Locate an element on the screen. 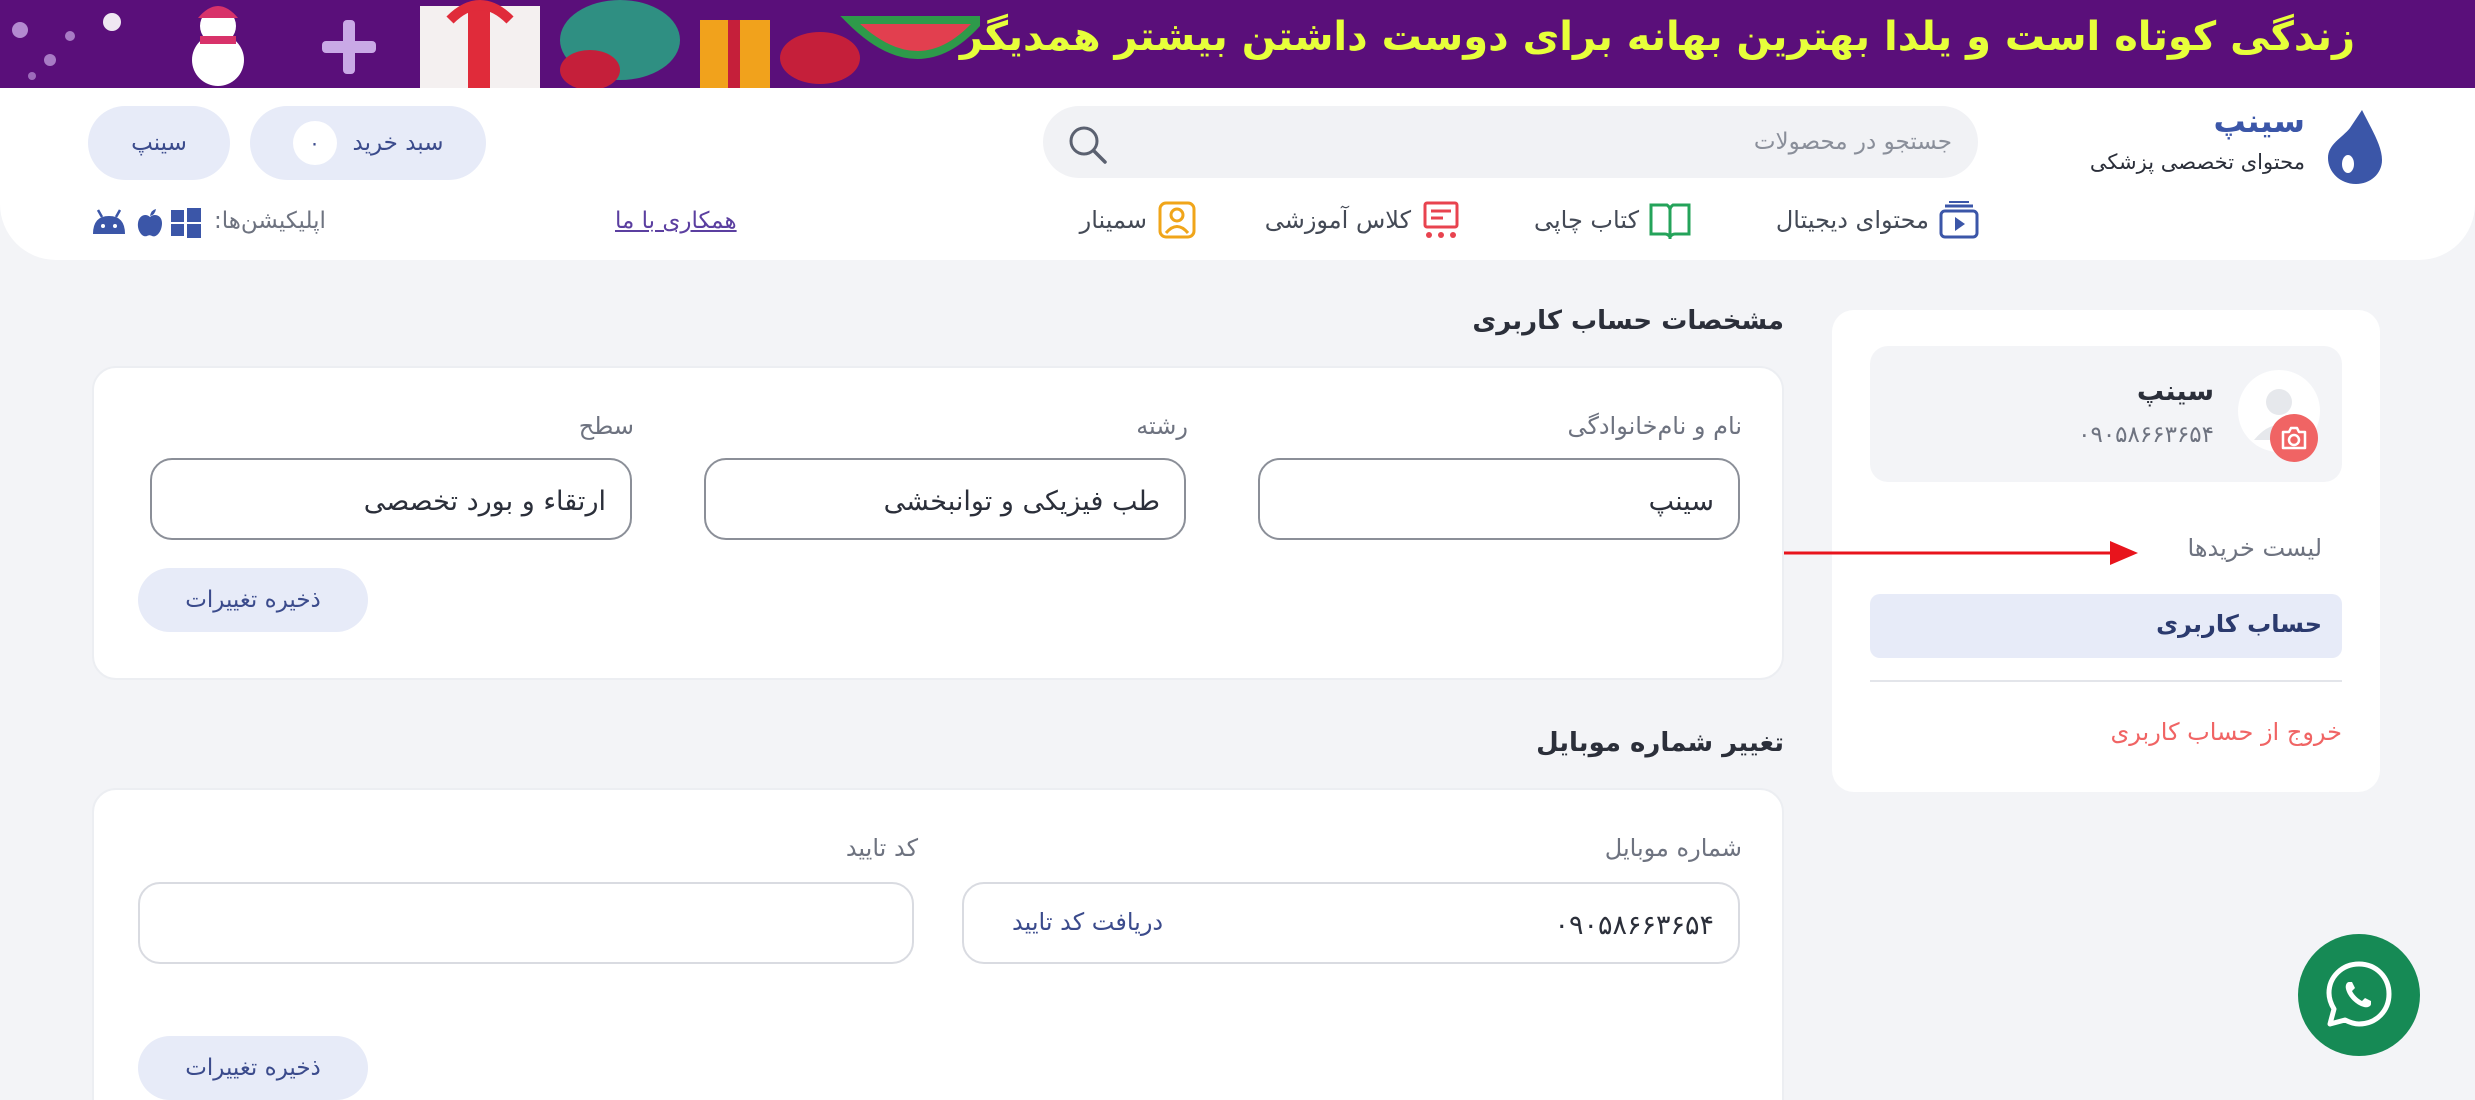 The width and height of the screenshot is (2475, 1100). account-details-title: مشخصات حساب کاربری is located at coordinates (1628, 321).